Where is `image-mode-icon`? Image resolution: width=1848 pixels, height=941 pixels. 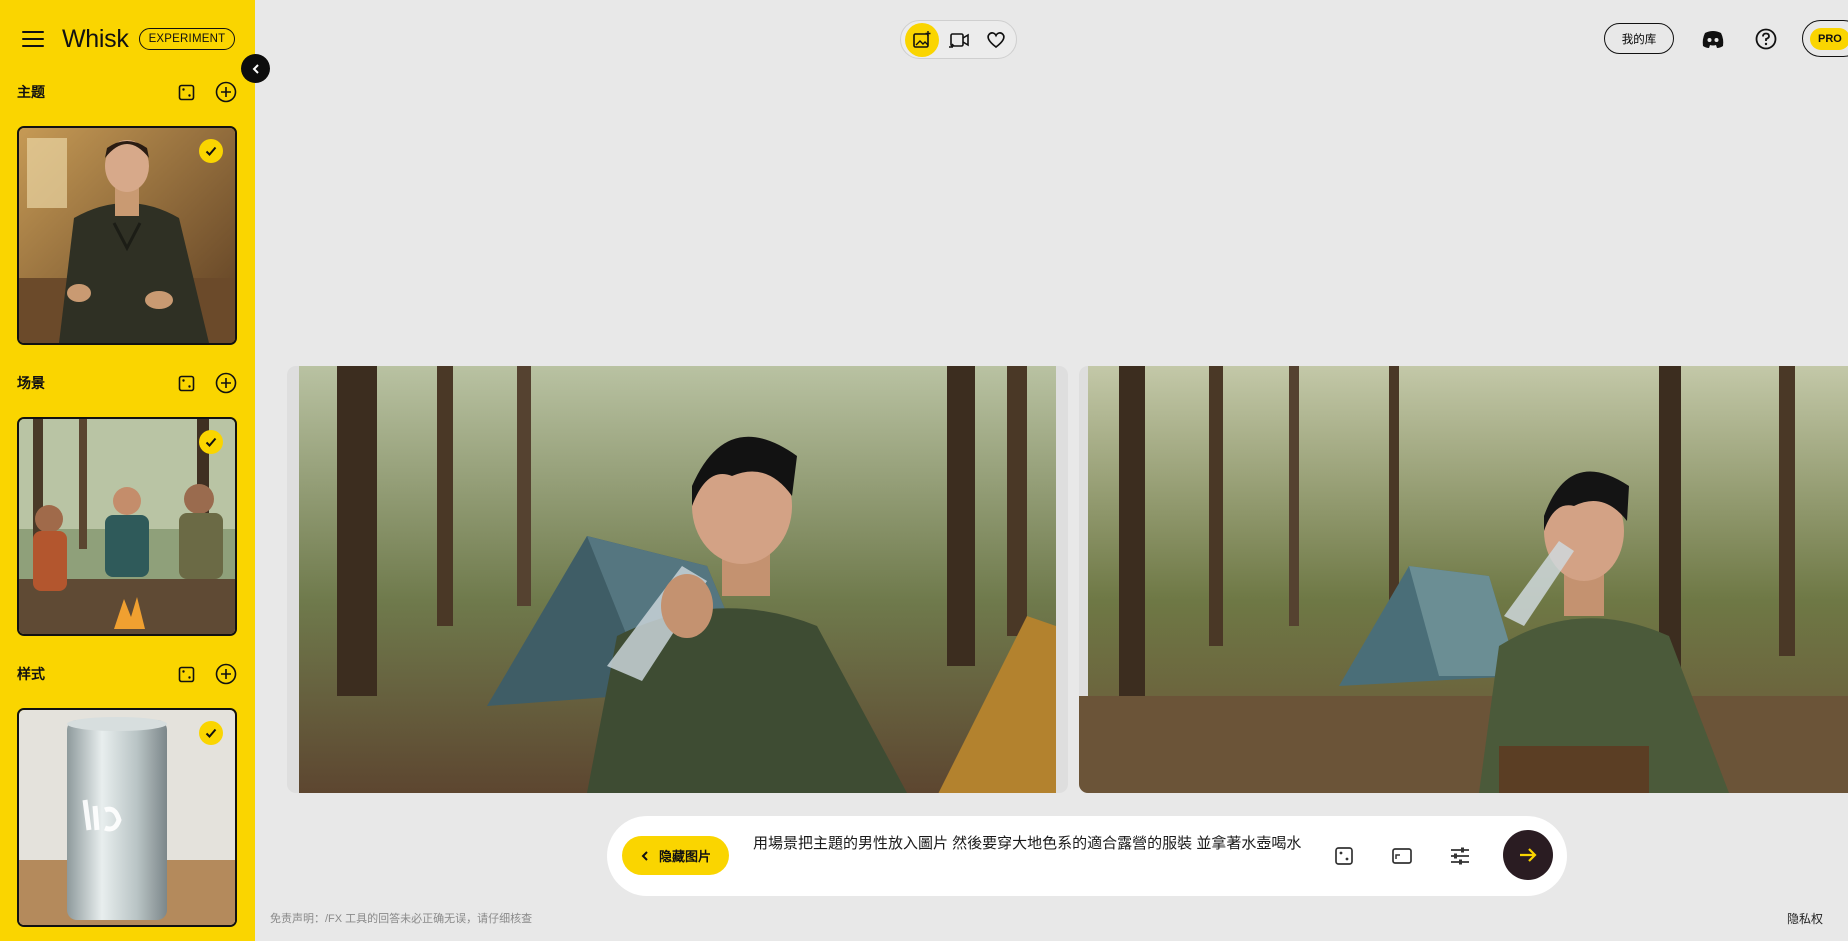 image-mode-icon is located at coordinates (922, 39).